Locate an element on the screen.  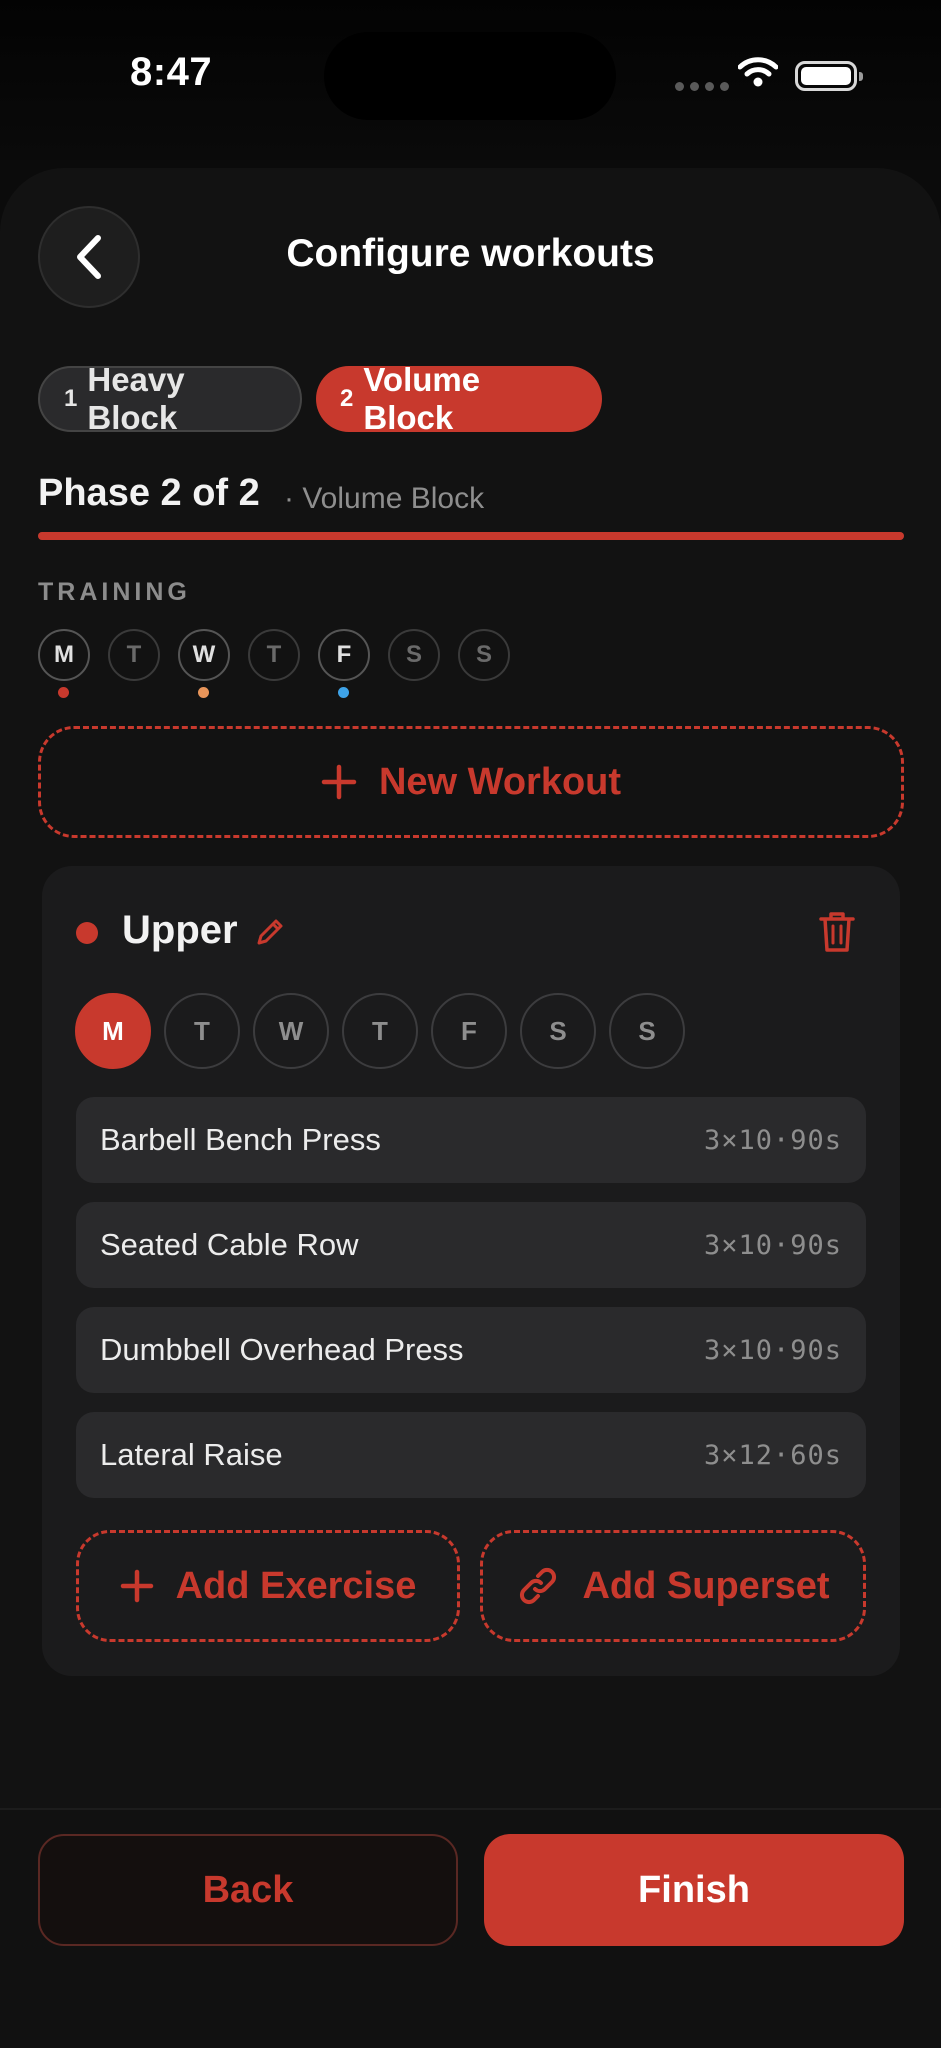
status-time: 8:47 is located at coordinates (171, 72).